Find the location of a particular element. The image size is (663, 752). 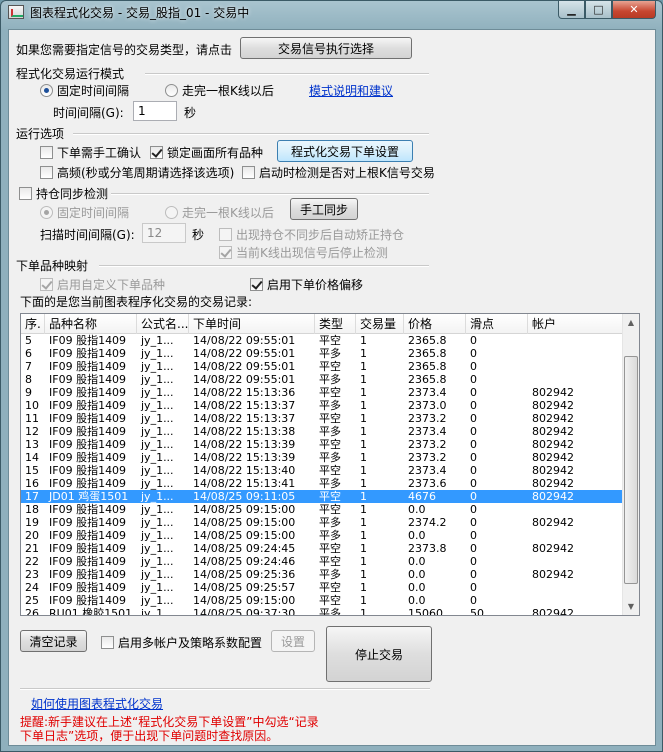

table-cell: 2365.8 is located at coordinates (427, 379).